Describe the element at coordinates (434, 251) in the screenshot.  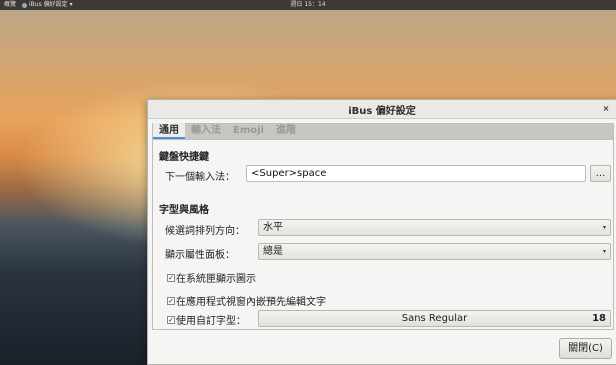
I see `show-panel-select: 總是 ▾` at that location.